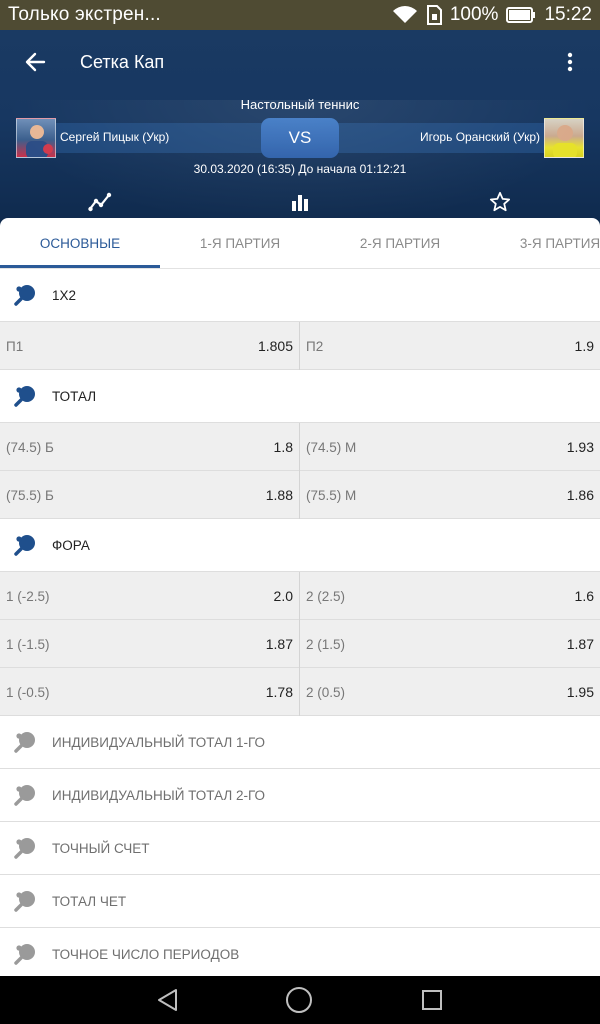  Describe the element at coordinates (300, 545) in the screenshot. I see `market-header-handicap: ФОРА` at that location.